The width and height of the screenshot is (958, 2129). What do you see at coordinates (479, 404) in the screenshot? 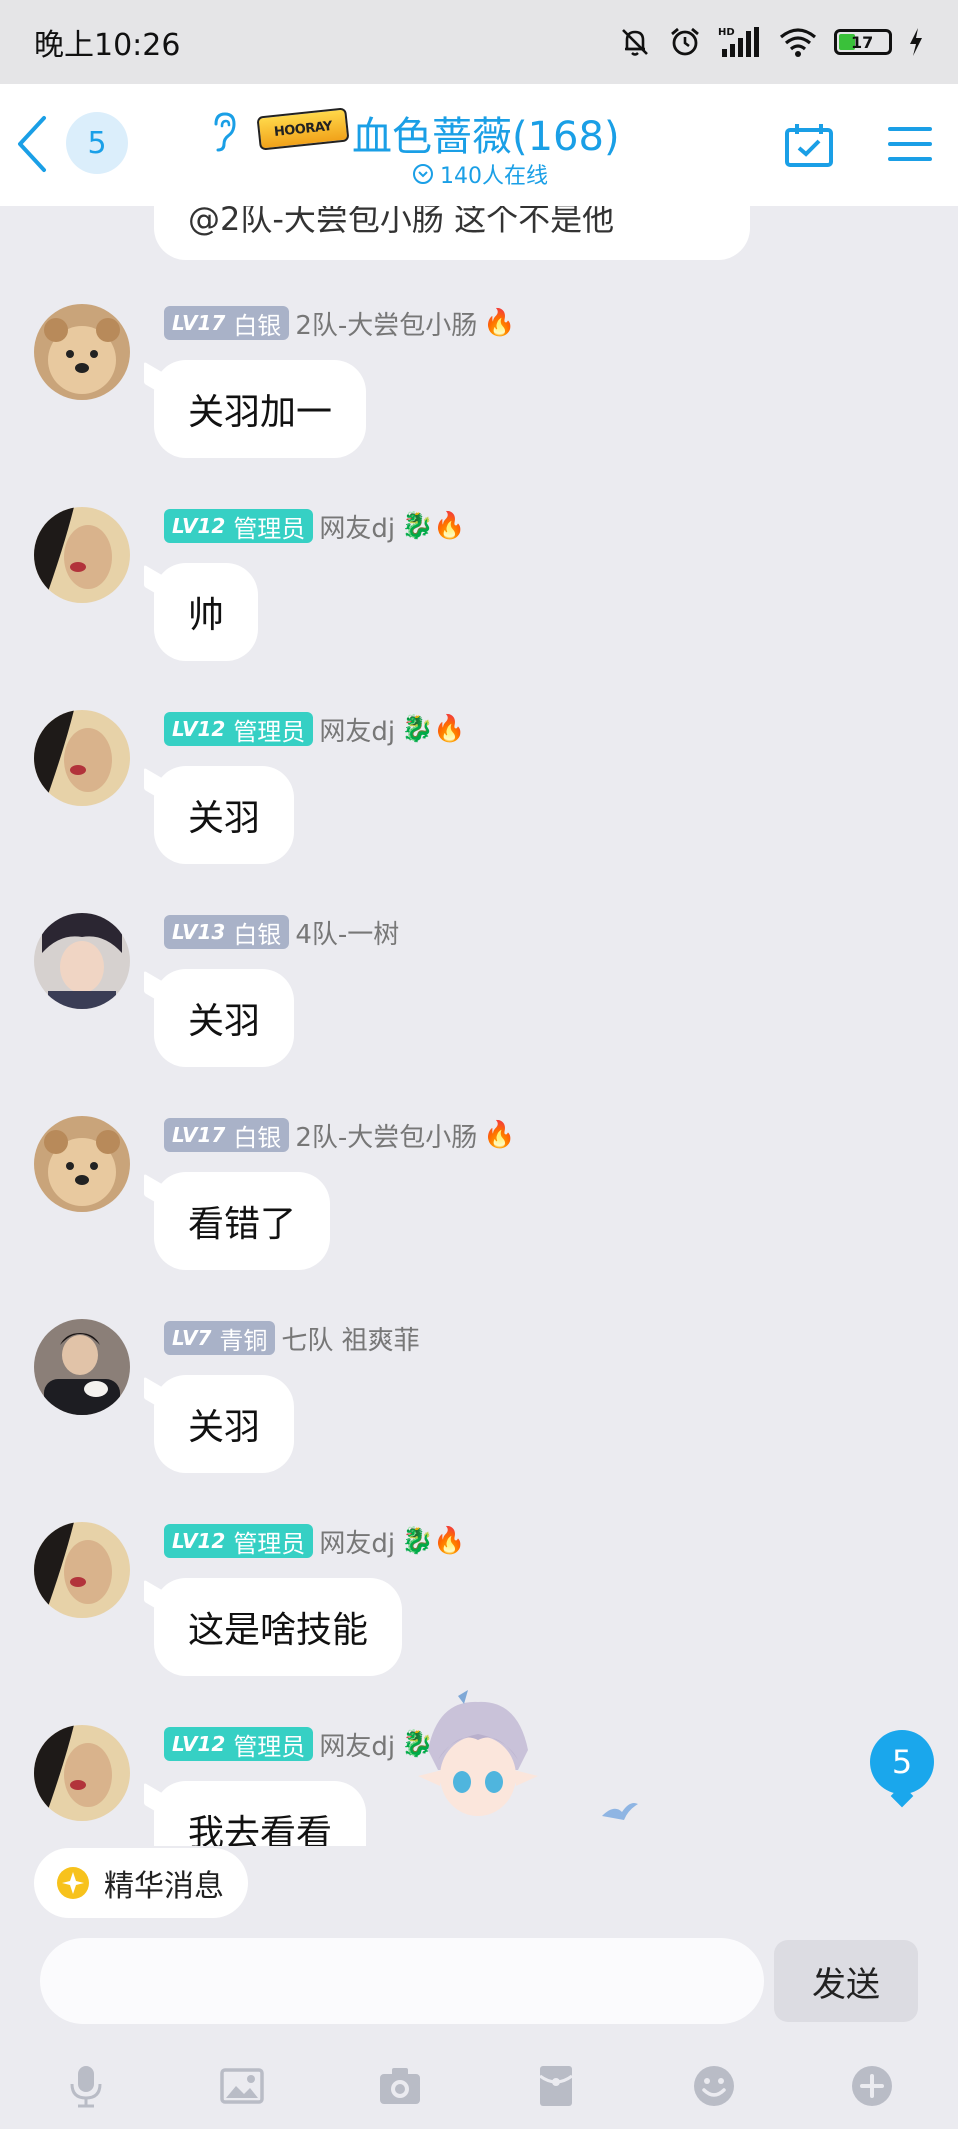
I see `message-item: LV17 白银 2队-大尝包小肠 🔥 关羽加一` at bounding box center [479, 404].